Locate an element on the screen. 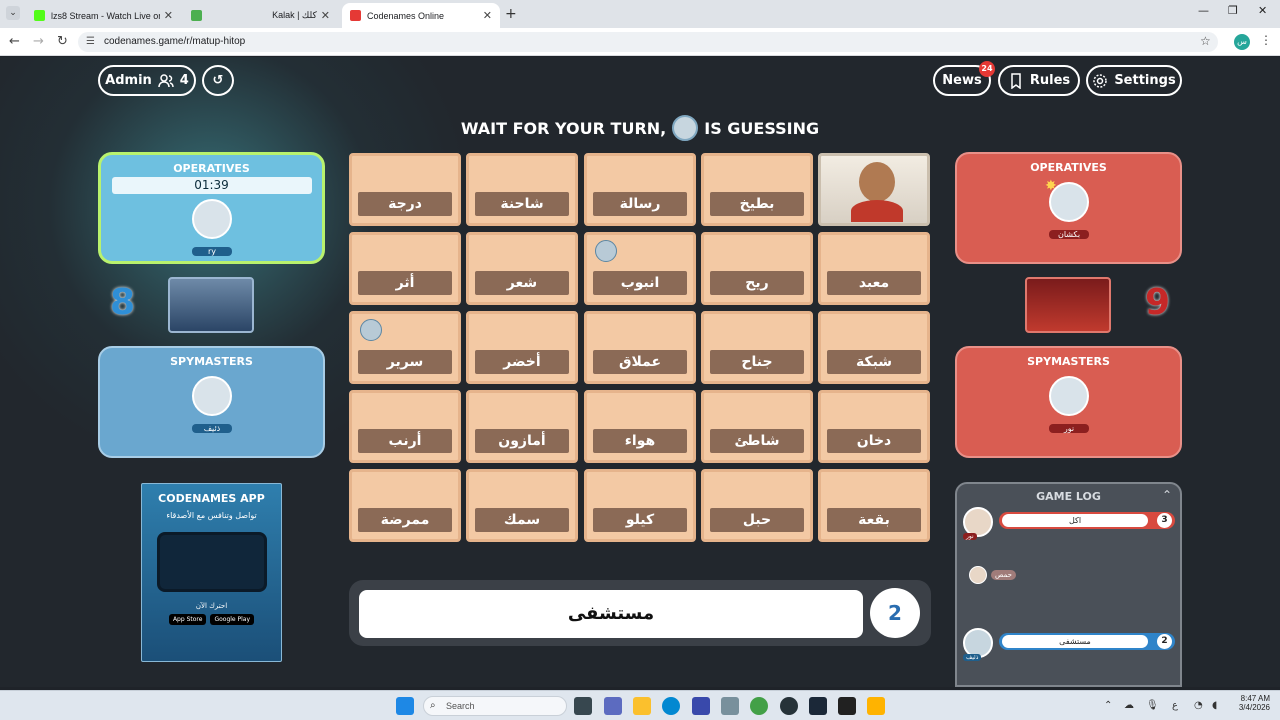 This screenshot has width=1280, height=720. word-card: درجة is located at coordinates (405, 189).